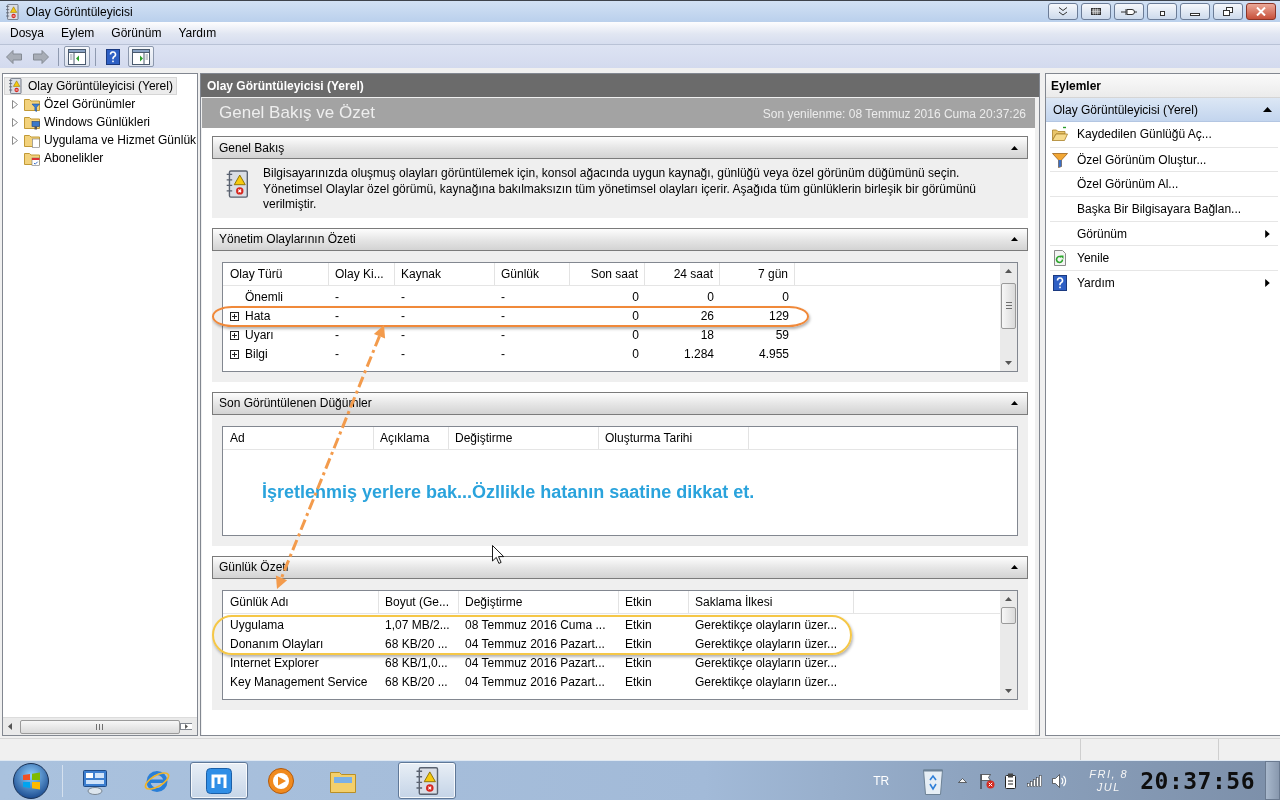 The height and width of the screenshot is (800, 1280). I want to click on column-header: 24 saat, so click(682, 273).